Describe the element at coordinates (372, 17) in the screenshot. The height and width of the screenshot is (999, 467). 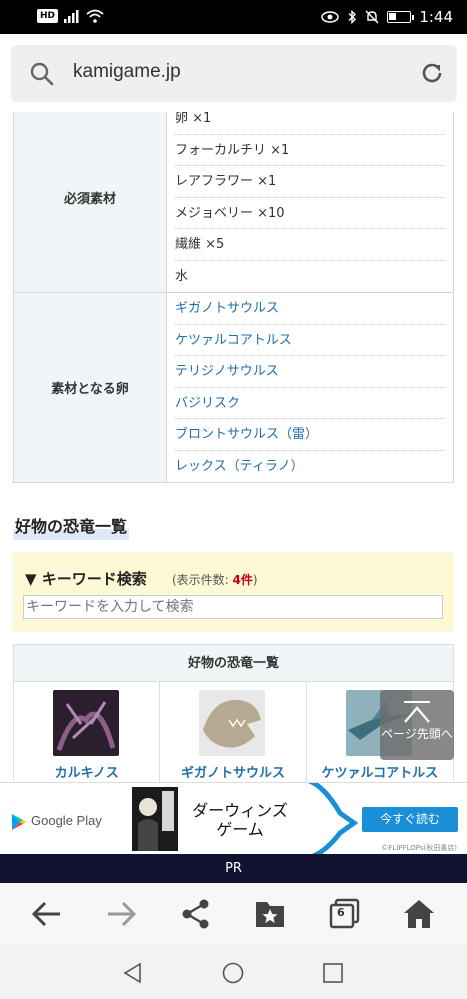
I see `mute-icon` at that location.